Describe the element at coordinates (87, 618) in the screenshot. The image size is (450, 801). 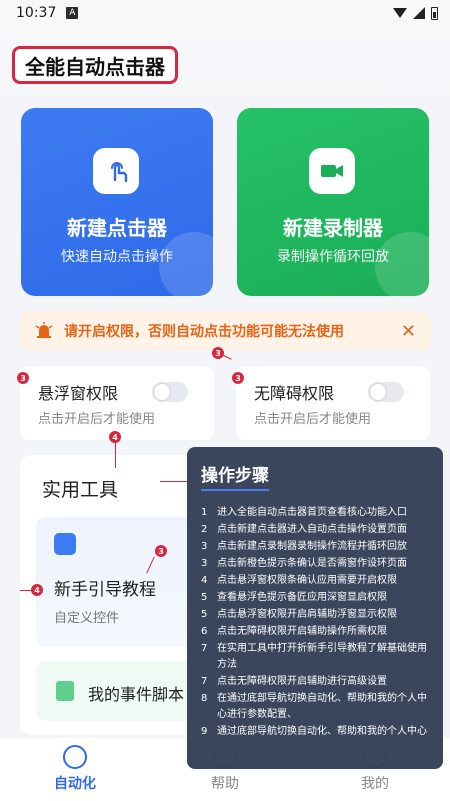
I see `guide-subtitle: 自定义控件` at that location.